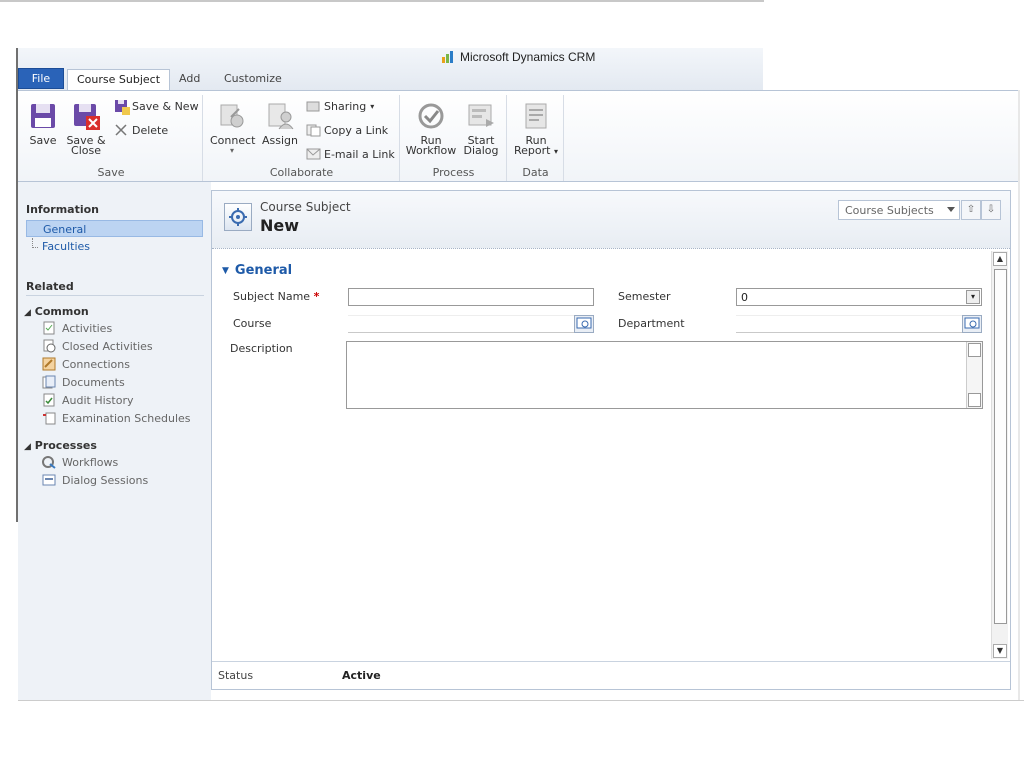 The image size is (1024, 768). What do you see at coordinates (111, 172) in the screenshot?
I see `save-group-label: Save` at bounding box center [111, 172].